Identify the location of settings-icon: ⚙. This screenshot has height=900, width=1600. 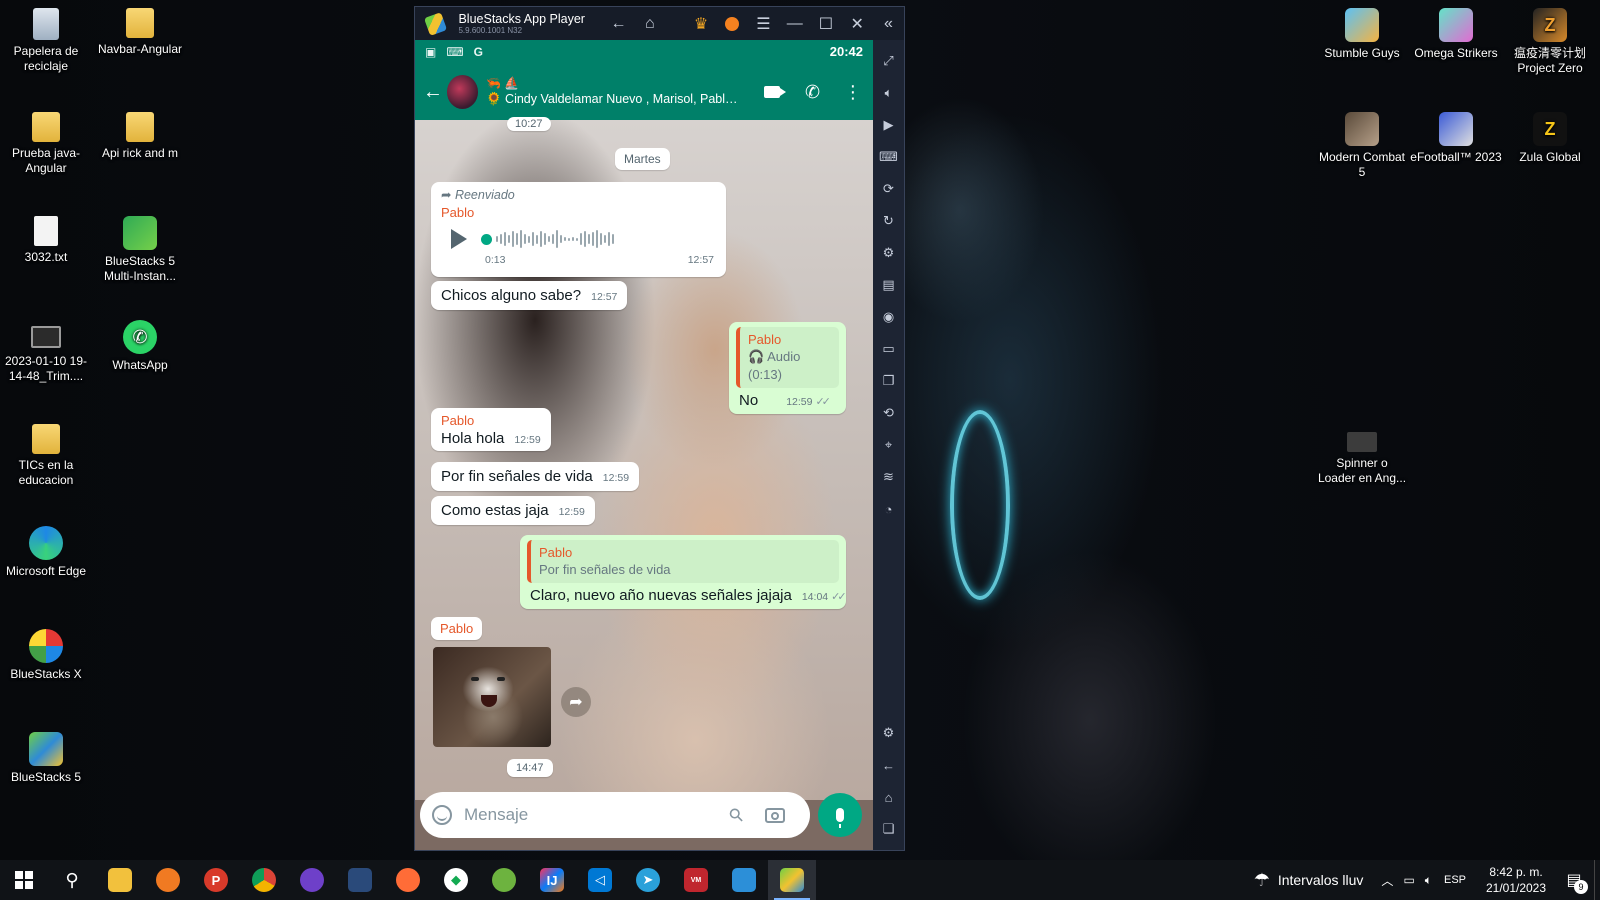
(889, 733).